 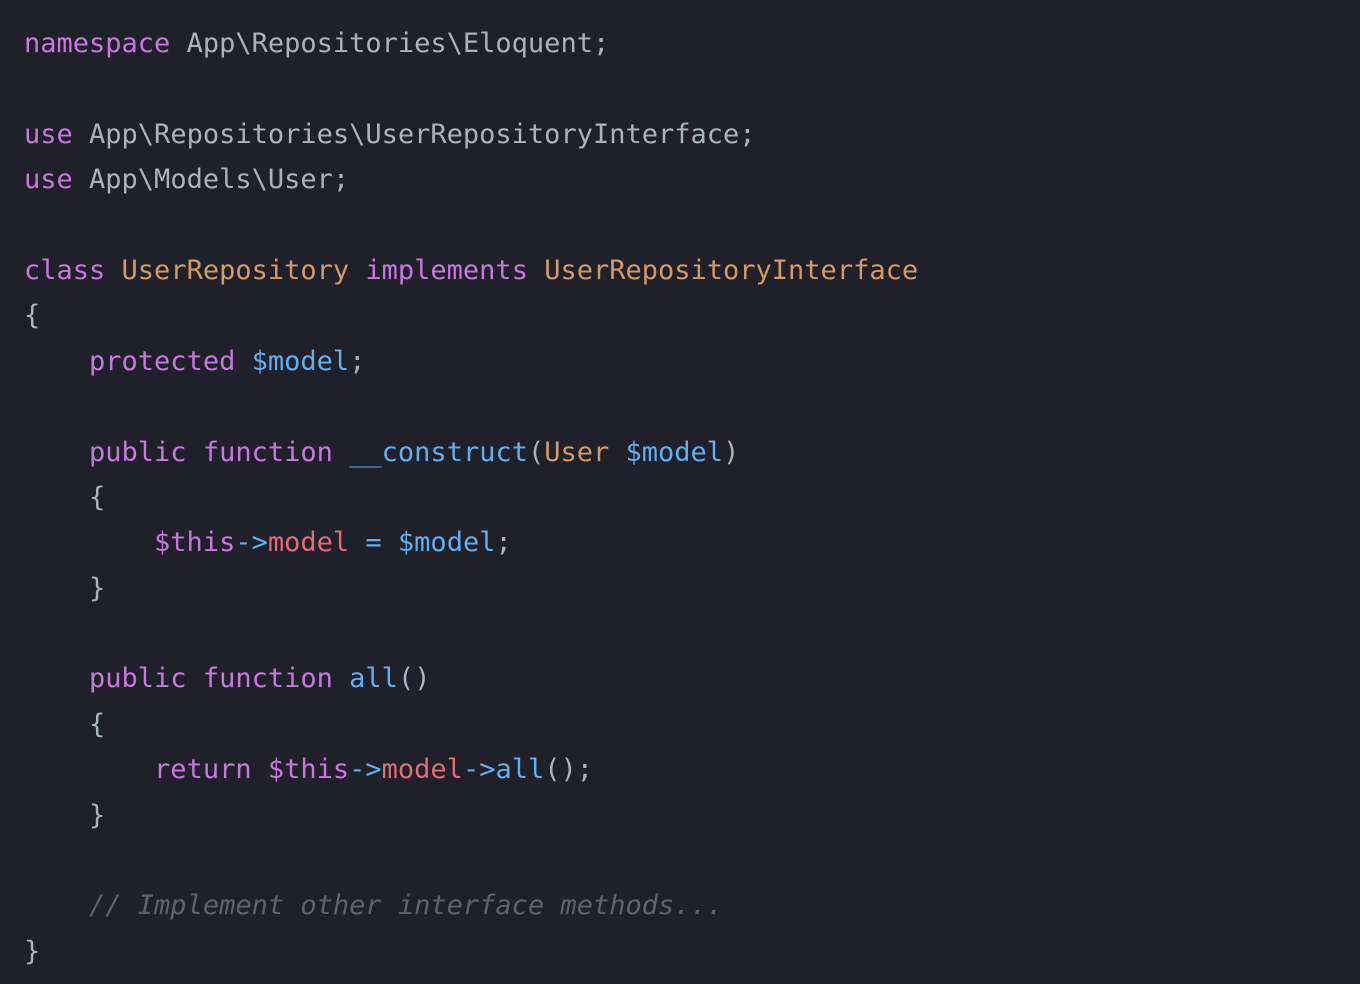 What do you see at coordinates (373, 543) in the screenshot?
I see `operator-token: =` at bounding box center [373, 543].